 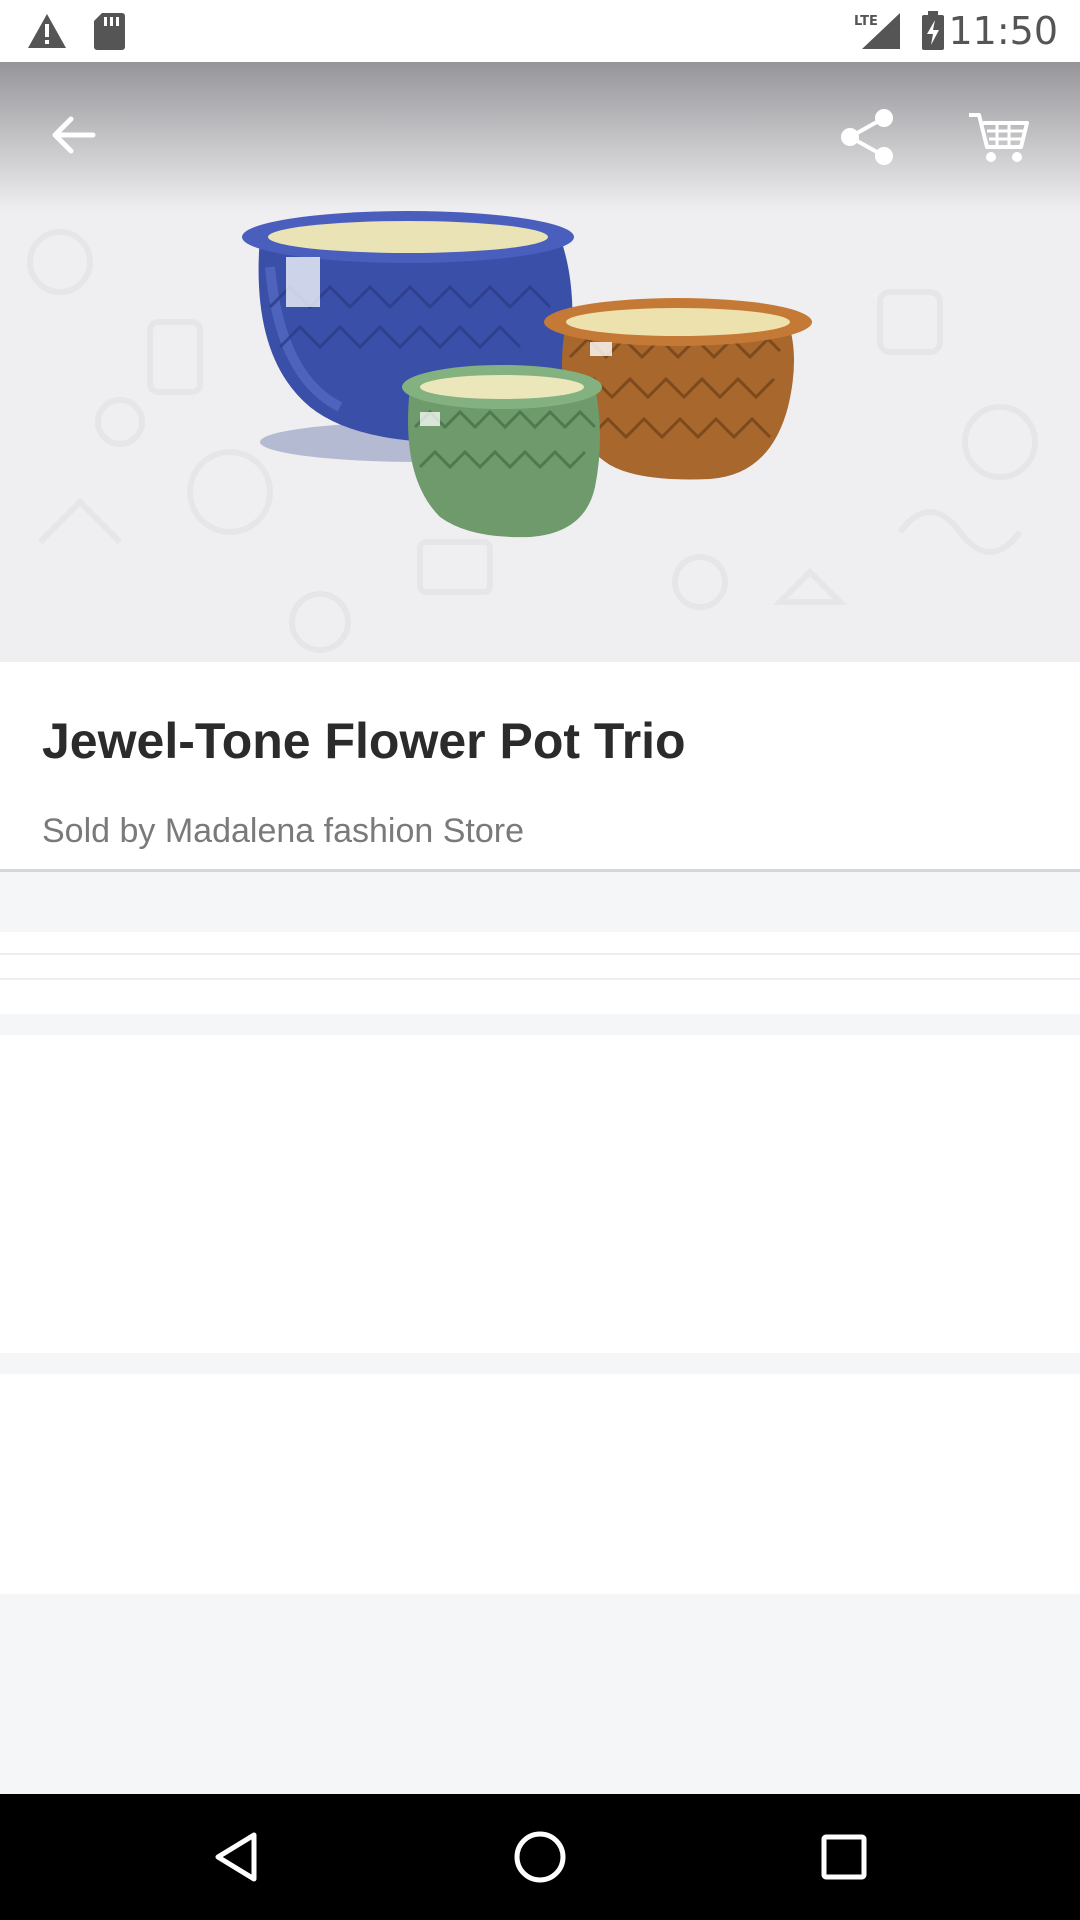 I want to click on back-arrow-icon, so click(x=73, y=135).